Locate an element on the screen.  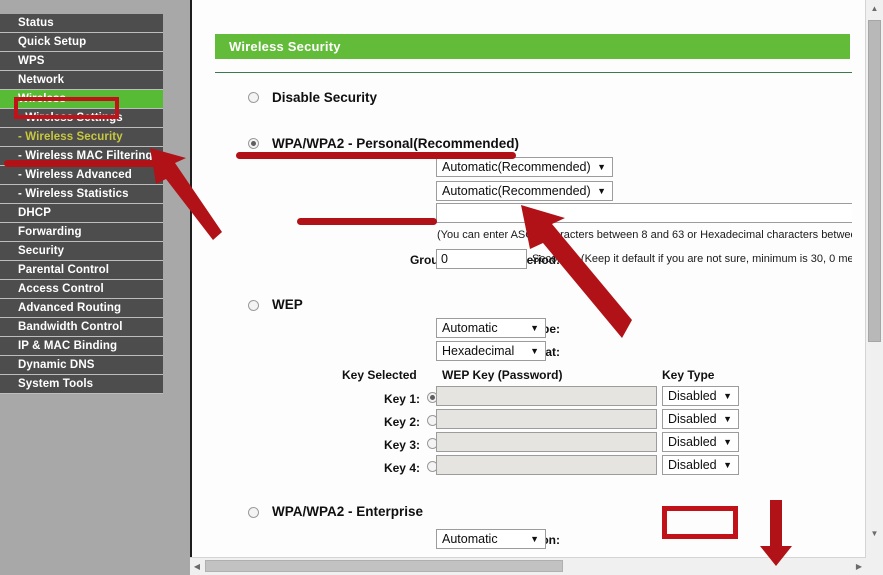
sidebar-item-parental-control: Parental Control is located at coordinates (81, 270).